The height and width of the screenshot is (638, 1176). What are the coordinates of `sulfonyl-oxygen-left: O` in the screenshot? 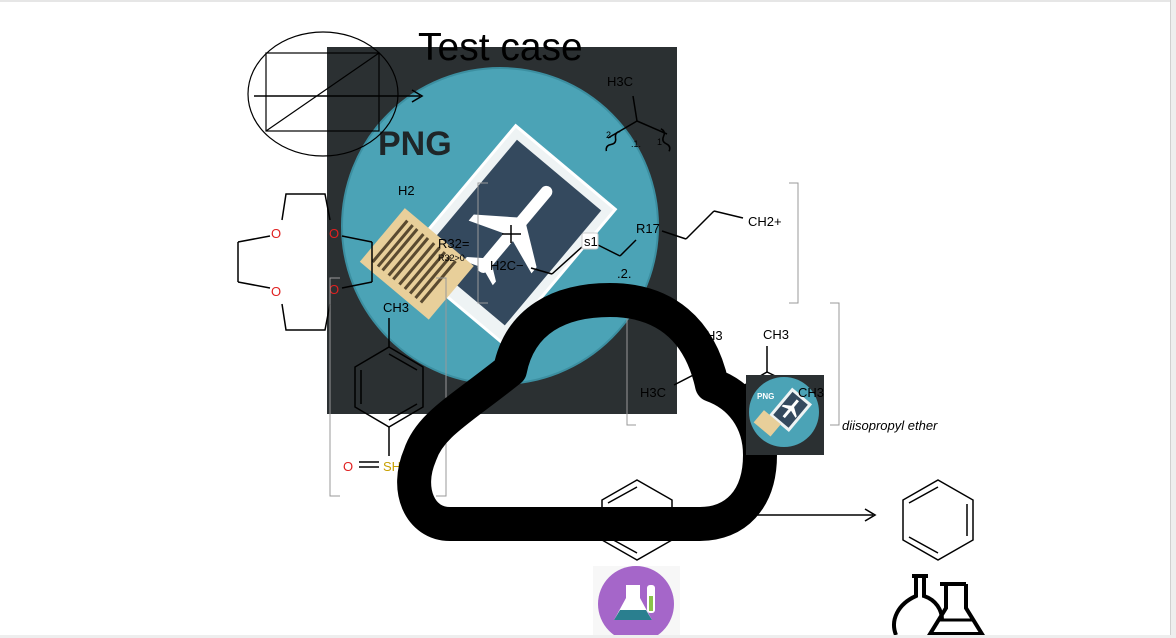 It's located at (348, 466).